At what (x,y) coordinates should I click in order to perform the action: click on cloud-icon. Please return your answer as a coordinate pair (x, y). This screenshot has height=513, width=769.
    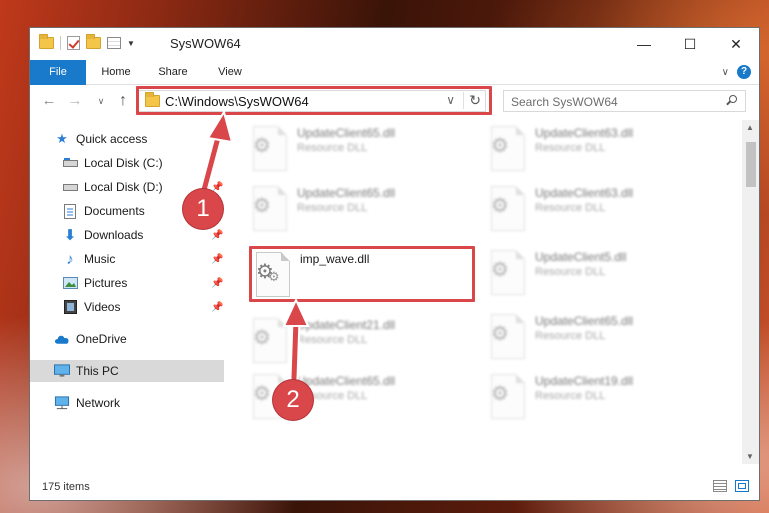
    Looking at the image, I should click on (62, 339).